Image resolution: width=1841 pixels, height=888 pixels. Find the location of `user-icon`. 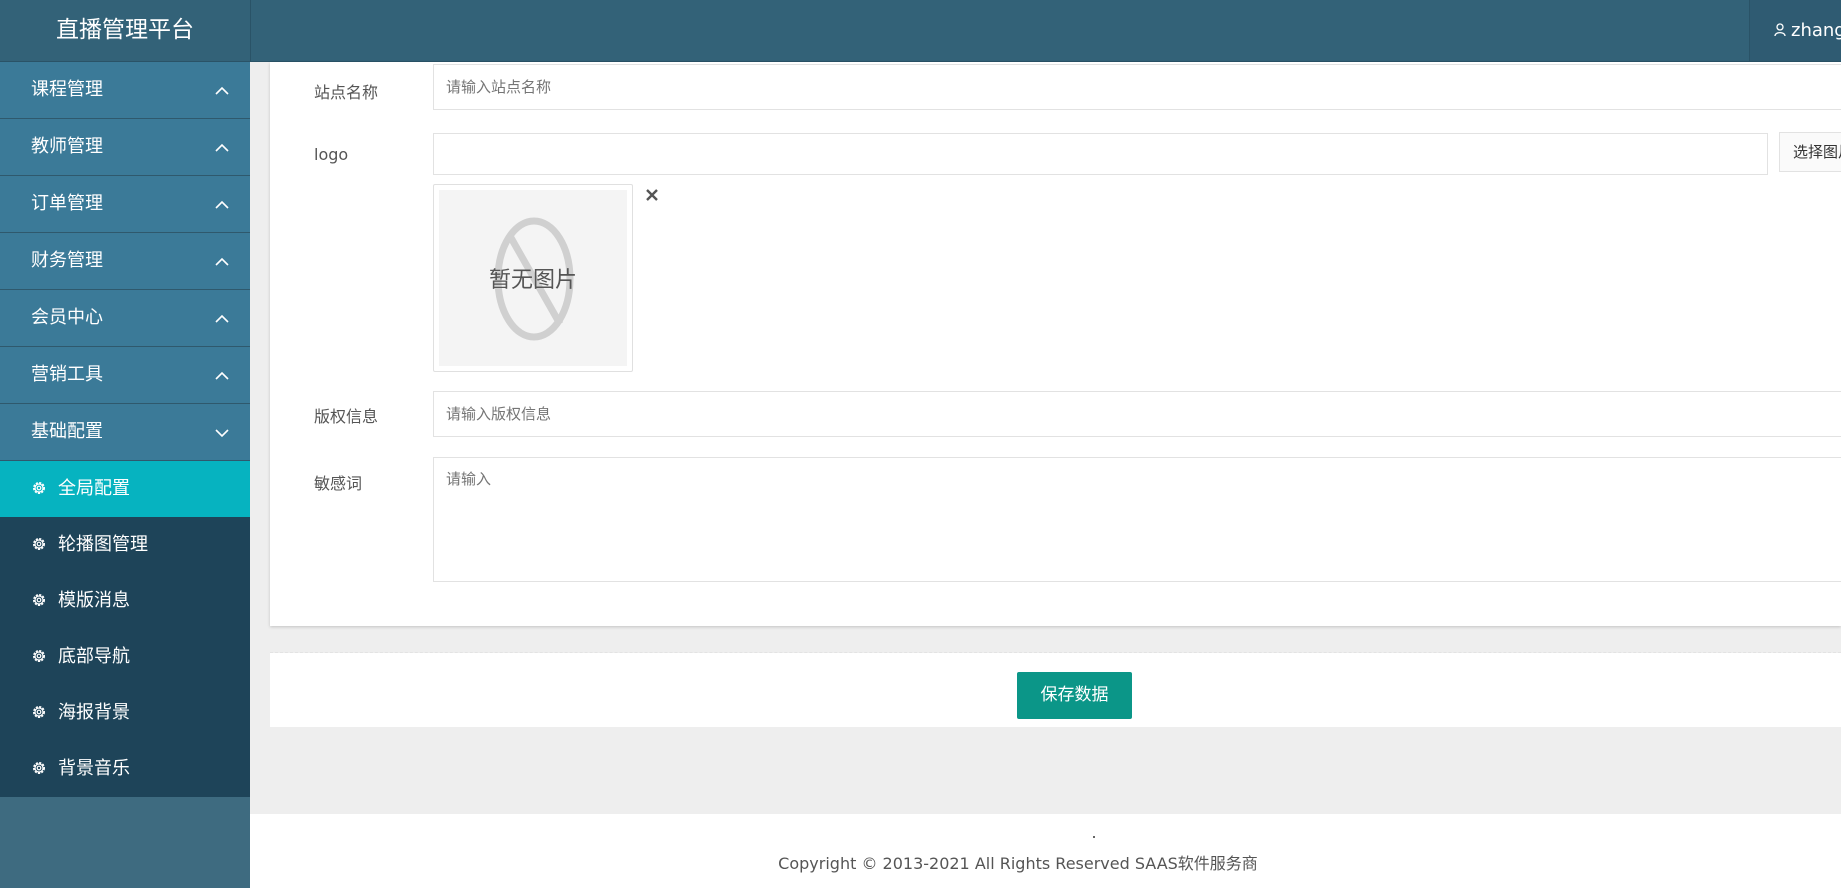

user-icon is located at coordinates (1780, 30).